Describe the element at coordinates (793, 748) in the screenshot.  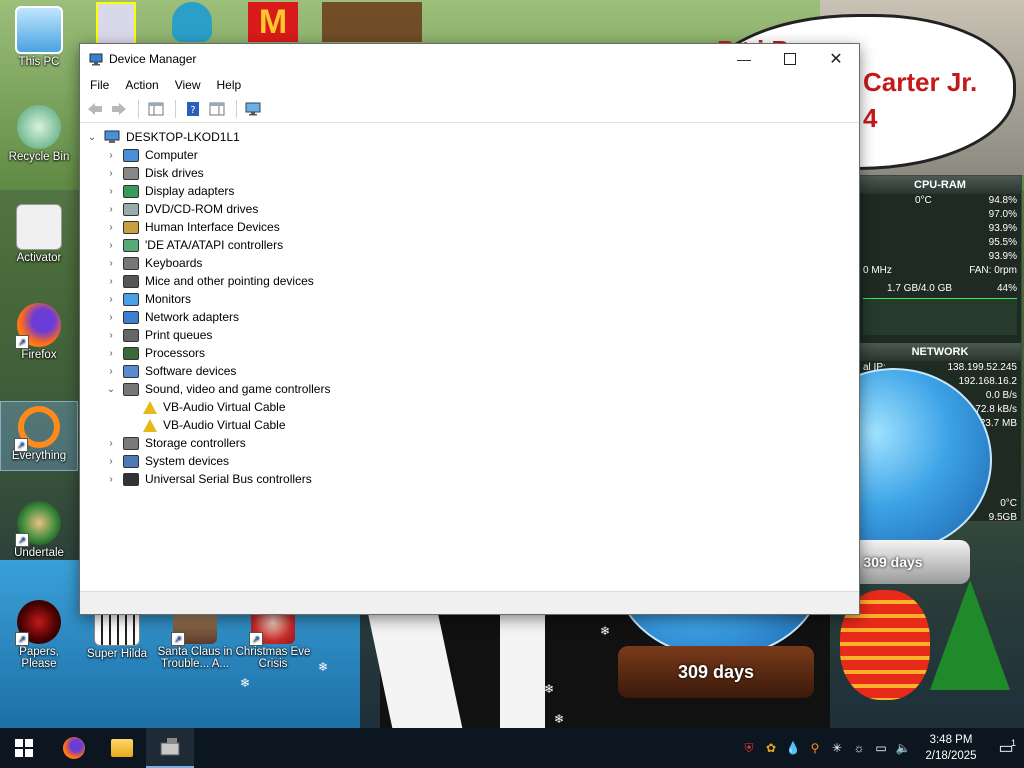
I see `tray-app-icon: 💧` at that location.